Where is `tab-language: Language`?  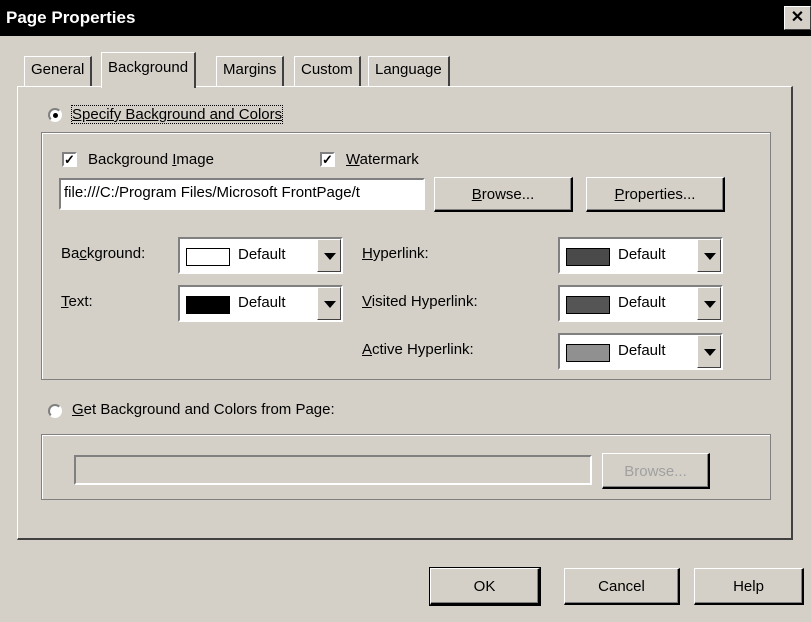
tab-language: Language is located at coordinates (409, 71).